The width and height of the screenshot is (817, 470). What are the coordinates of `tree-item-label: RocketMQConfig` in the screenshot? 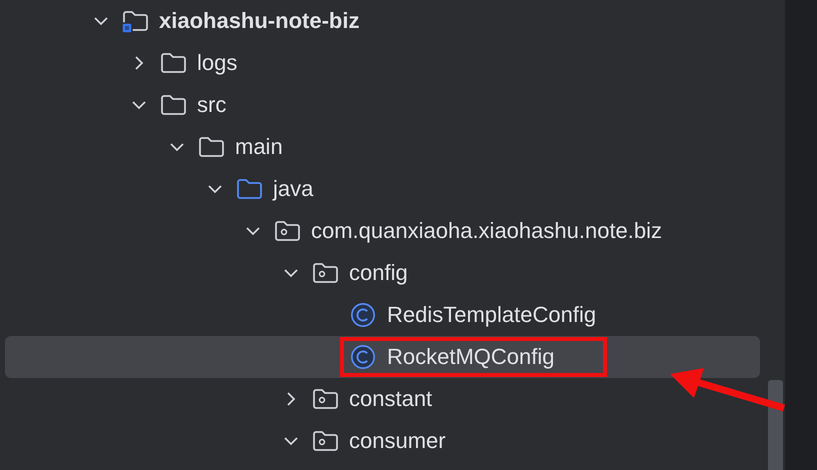 It's located at (471, 357).